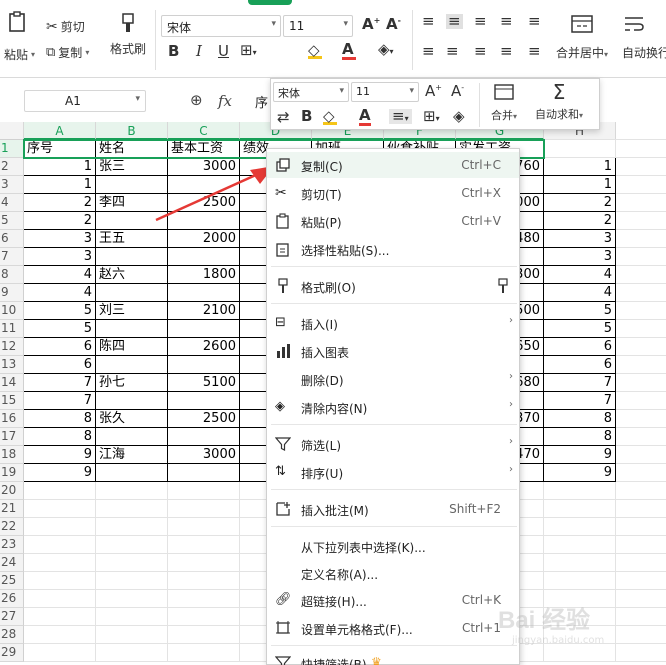 Image resolution: width=666 pixels, height=665 pixels. What do you see at coordinates (386, 49) in the screenshot?
I see `eraser-icon: ◈▾` at bounding box center [386, 49].